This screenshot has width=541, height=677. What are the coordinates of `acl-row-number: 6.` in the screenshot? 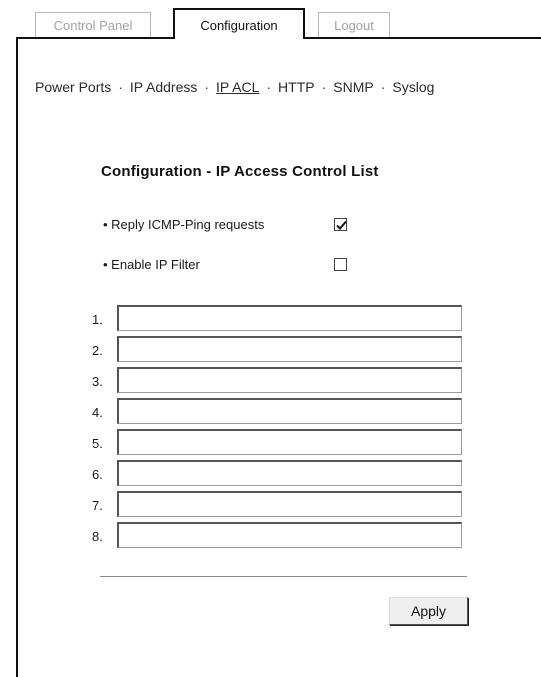 It's located at (97, 474).